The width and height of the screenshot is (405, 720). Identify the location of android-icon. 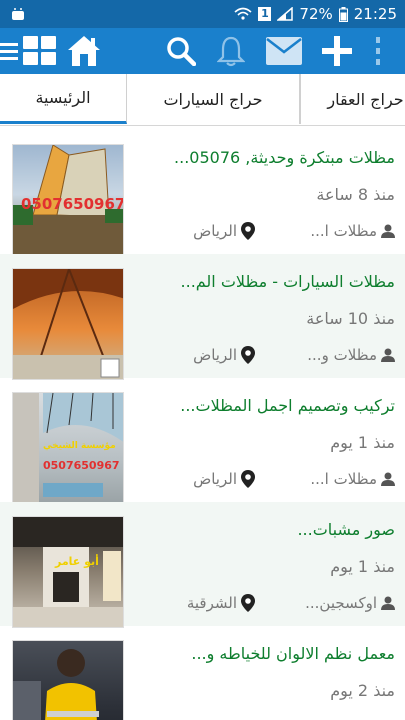
(18, 14).